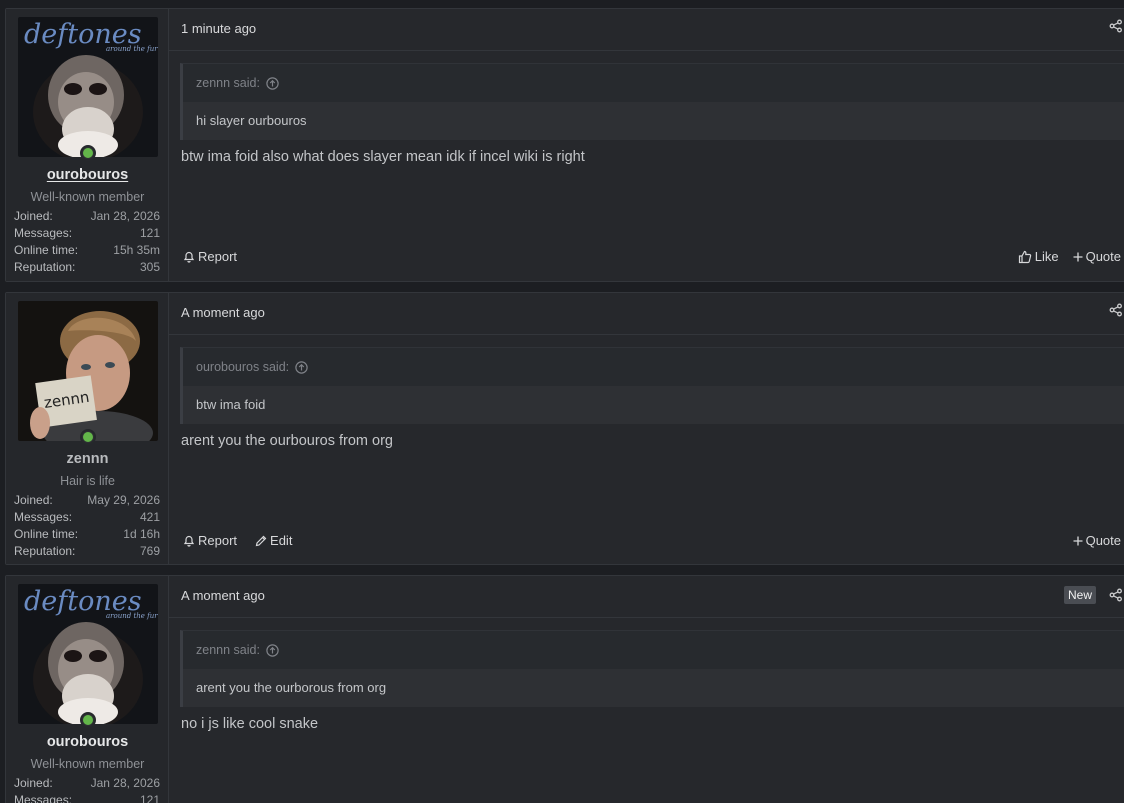 The width and height of the screenshot is (1124, 803). I want to click on quote-block: zennn said: hi slayer ourbouros, so click(652, 101).